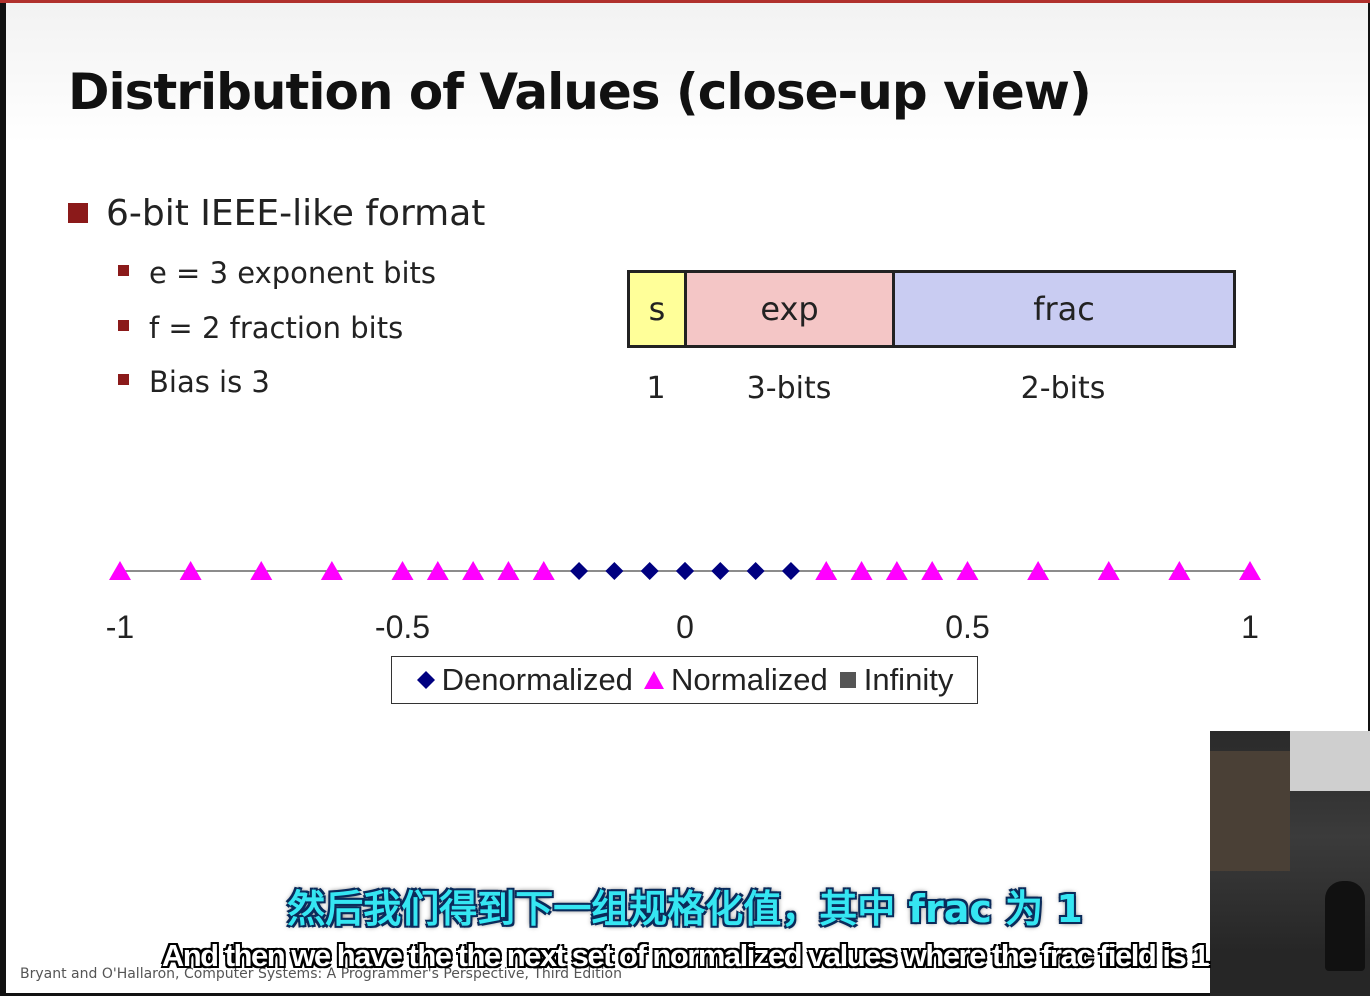  I want to click on triangle-icon, so click(653, 680).